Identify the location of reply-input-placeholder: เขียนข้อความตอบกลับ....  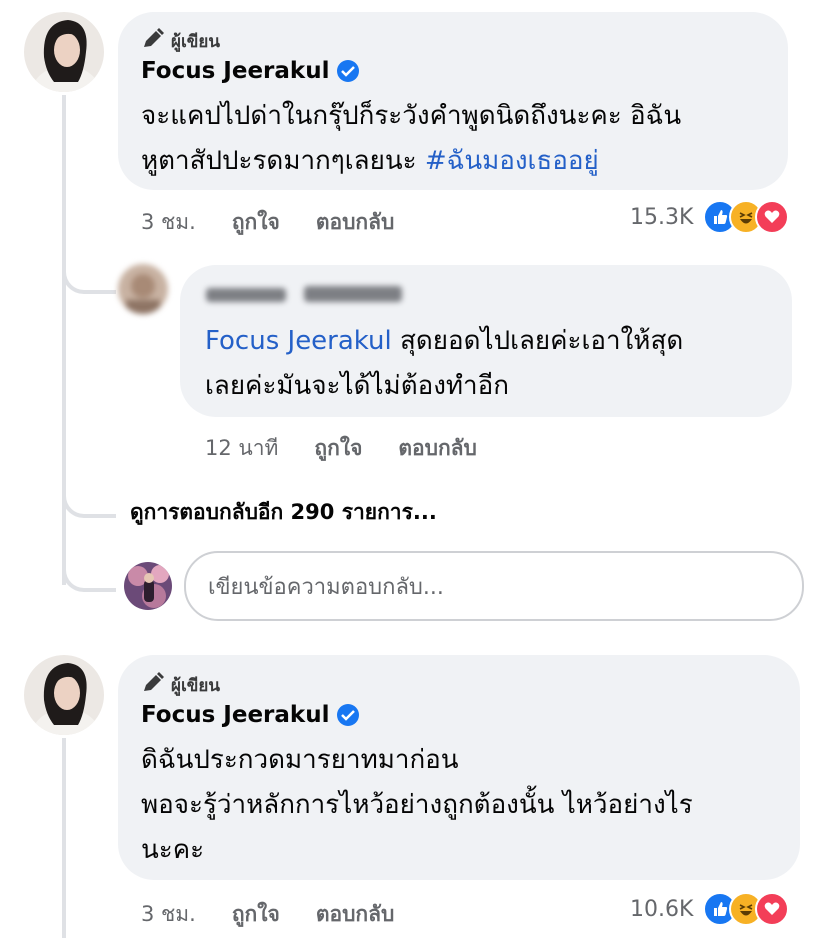
(326, 587).